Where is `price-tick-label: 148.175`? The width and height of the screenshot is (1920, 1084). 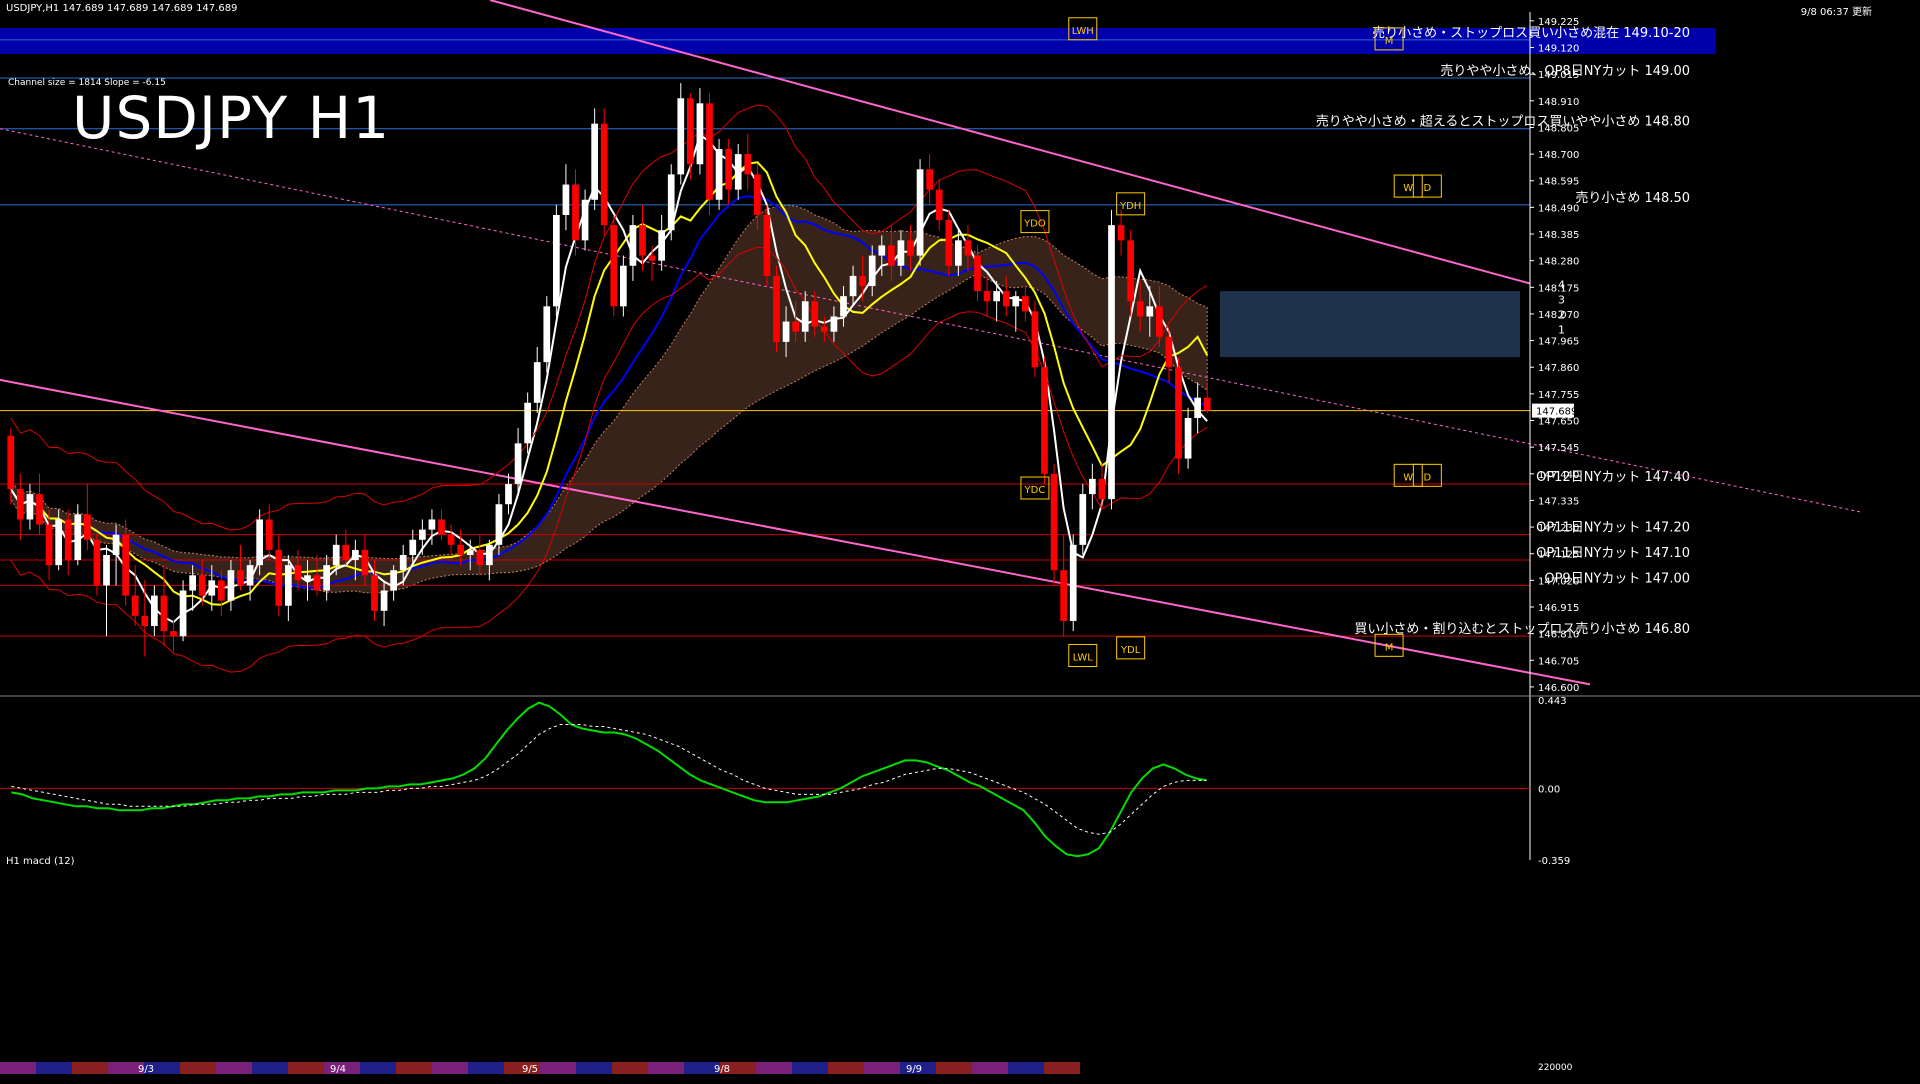 price-tick-label: 148.175 is located at coordinates (1558, 288).